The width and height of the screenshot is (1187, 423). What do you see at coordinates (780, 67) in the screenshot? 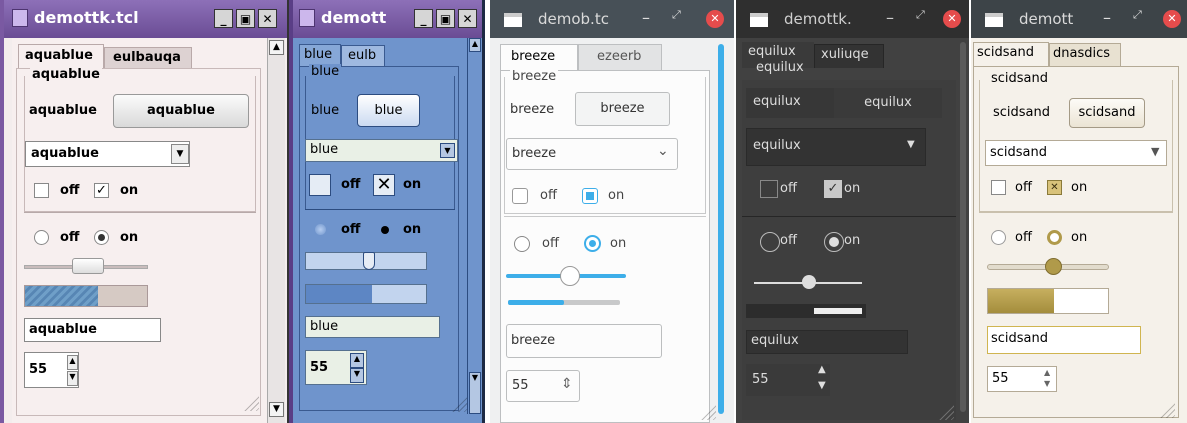
I see `group-title: equilux` at bounding box center [780, 67].